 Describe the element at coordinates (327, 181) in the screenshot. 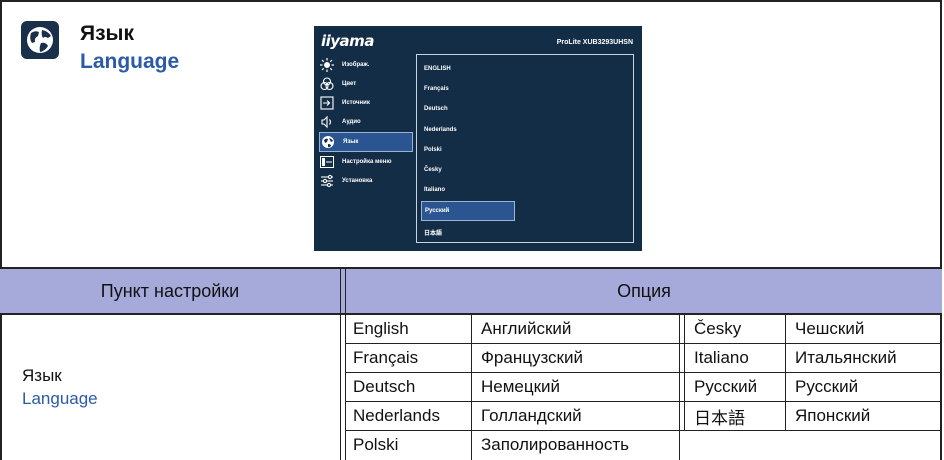

I see `setup-sliders-icon` at that location.